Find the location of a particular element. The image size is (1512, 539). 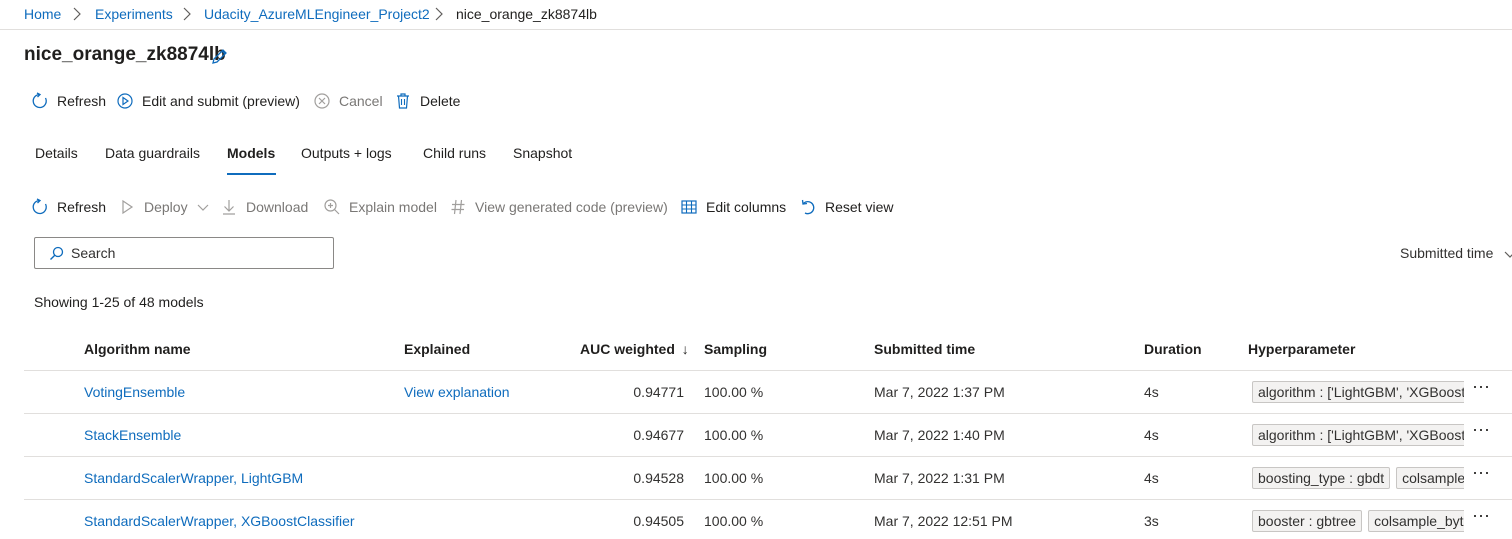

hyperparameter-list: booster : gbtreecolsample_bytre is located at coordinates (1358, 522).